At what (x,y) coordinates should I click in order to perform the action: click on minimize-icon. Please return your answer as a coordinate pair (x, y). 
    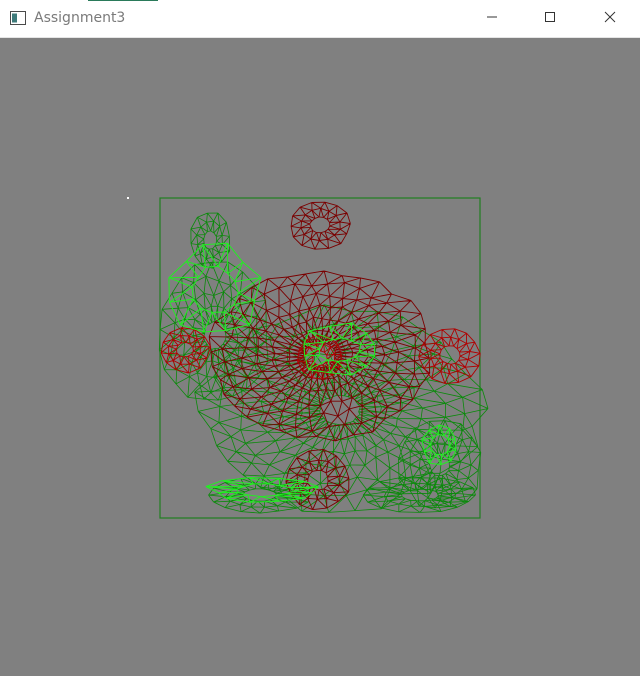
    Looking at the image, I should click on (492, 19).